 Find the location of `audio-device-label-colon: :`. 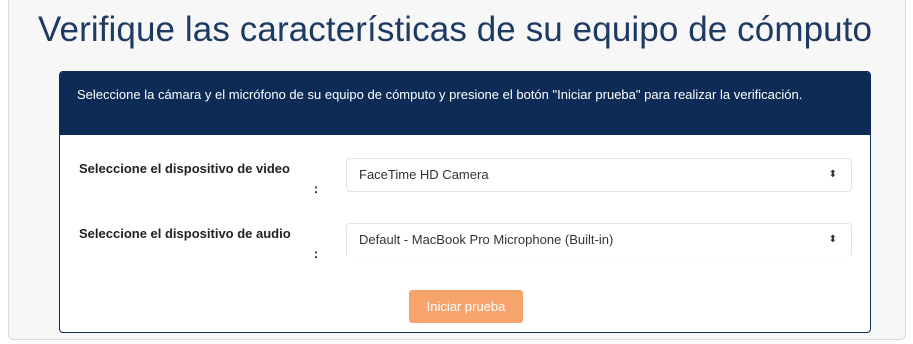

audio-device-label-colon: : is located at coordinates (316, 253).